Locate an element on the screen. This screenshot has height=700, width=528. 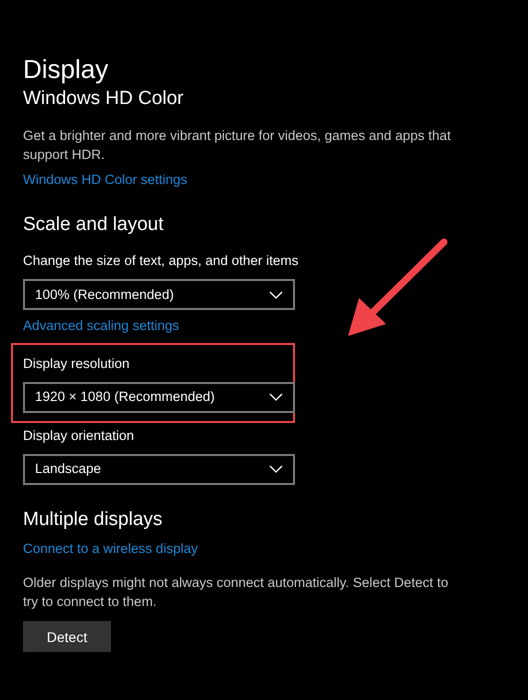
field-label: Change the size of text, apps, and other items is located at coordinates (161, 261).